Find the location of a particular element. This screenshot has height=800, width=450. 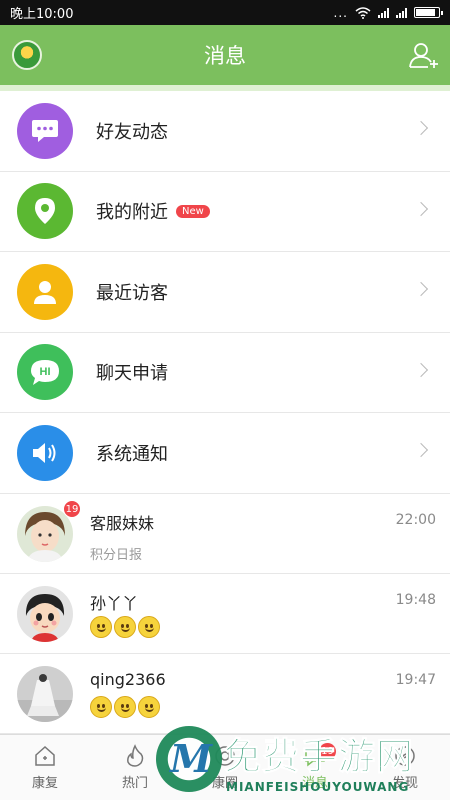

chat-row: qing2366 19:47 is located at coordinates (225, 694).